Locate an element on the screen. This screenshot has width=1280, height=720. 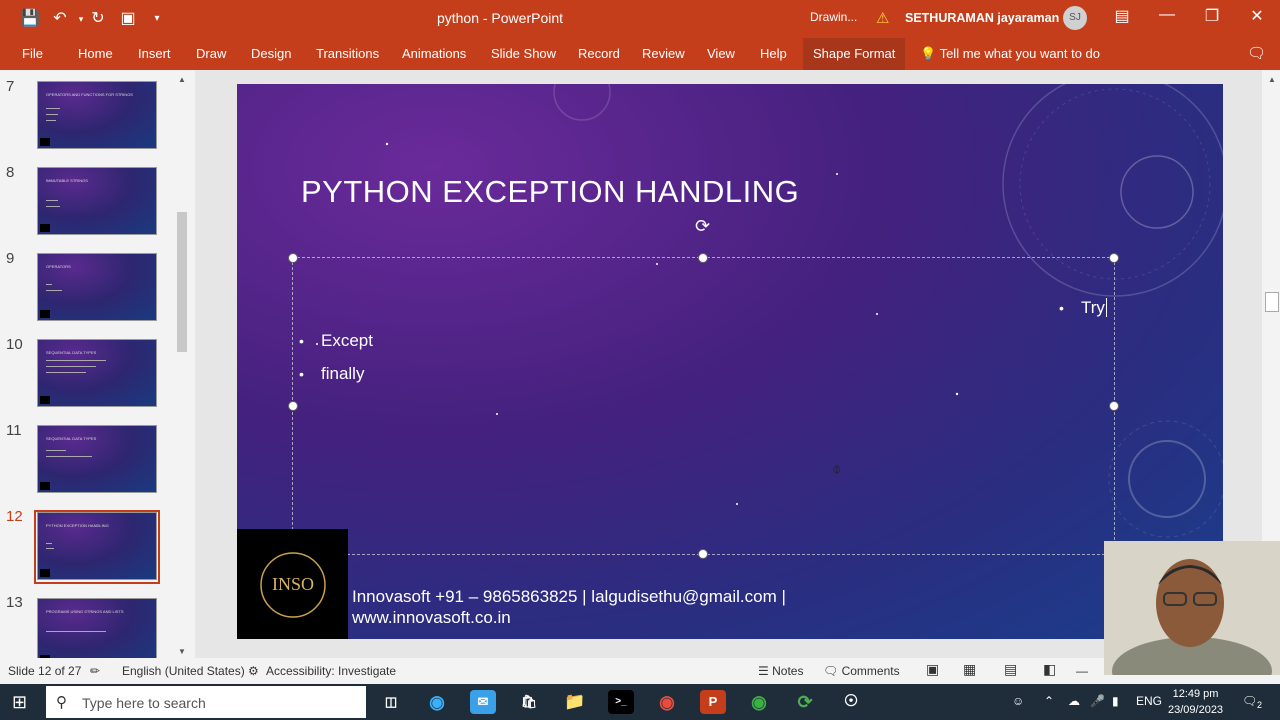
bullet-except: • Except is located at coordinates (336, 341).